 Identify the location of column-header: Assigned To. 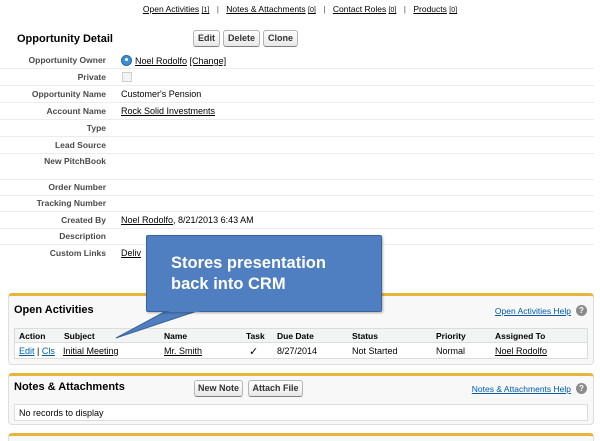
(520, 336).